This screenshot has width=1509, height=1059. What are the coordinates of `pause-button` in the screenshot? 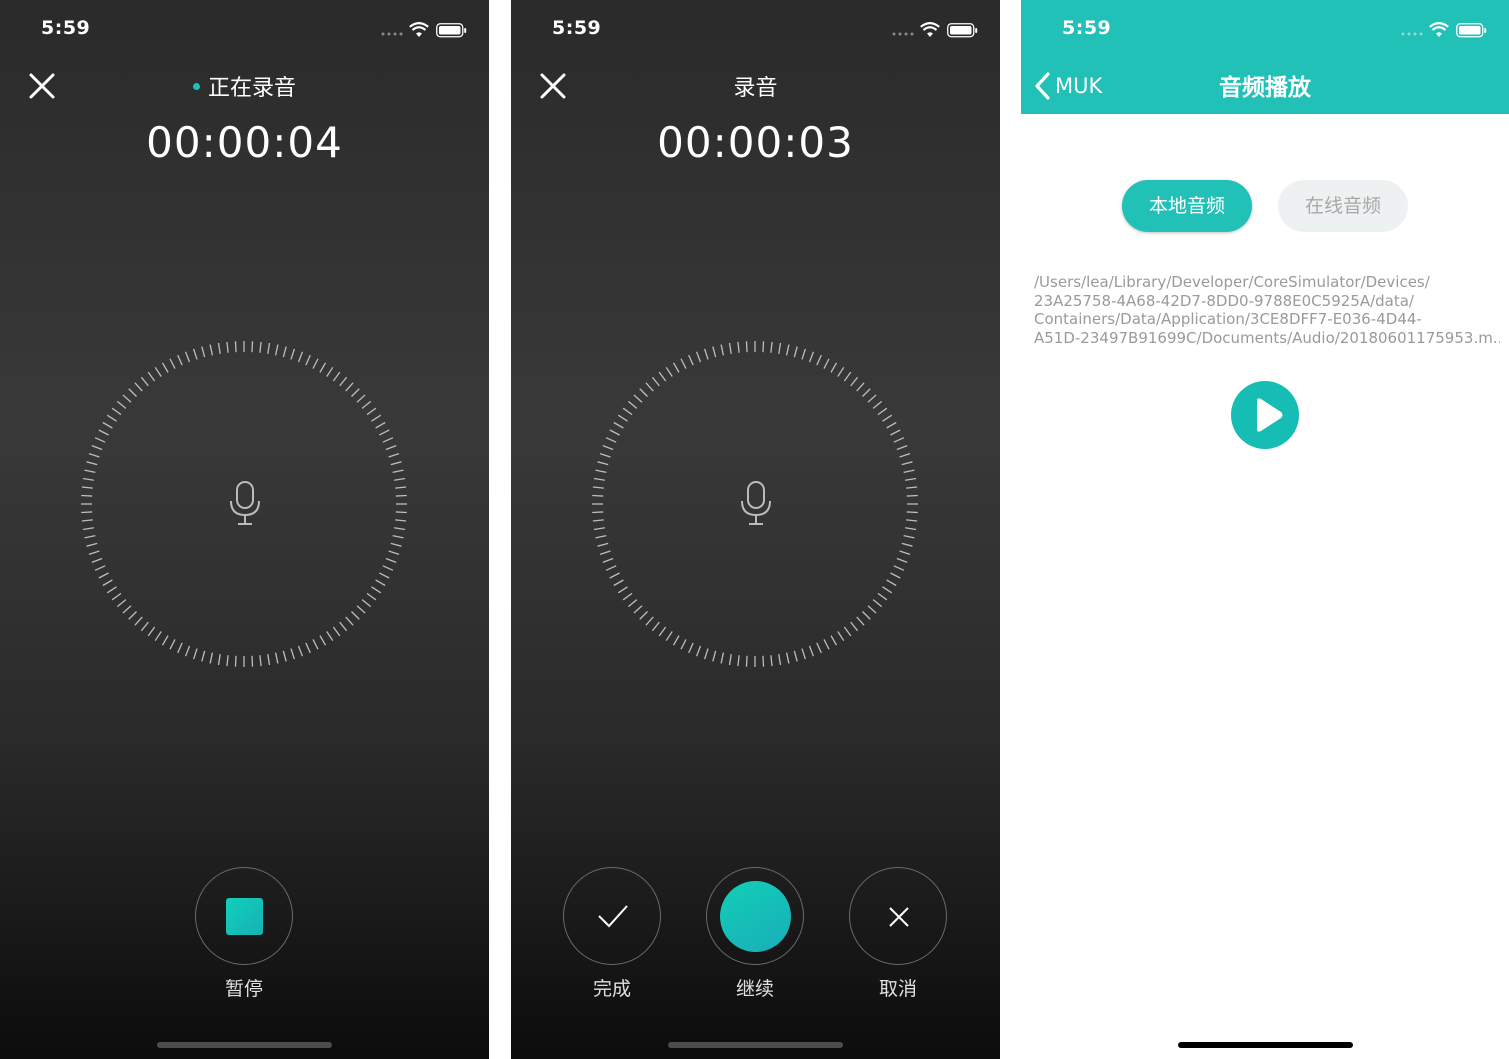 It's located at (244, 916).